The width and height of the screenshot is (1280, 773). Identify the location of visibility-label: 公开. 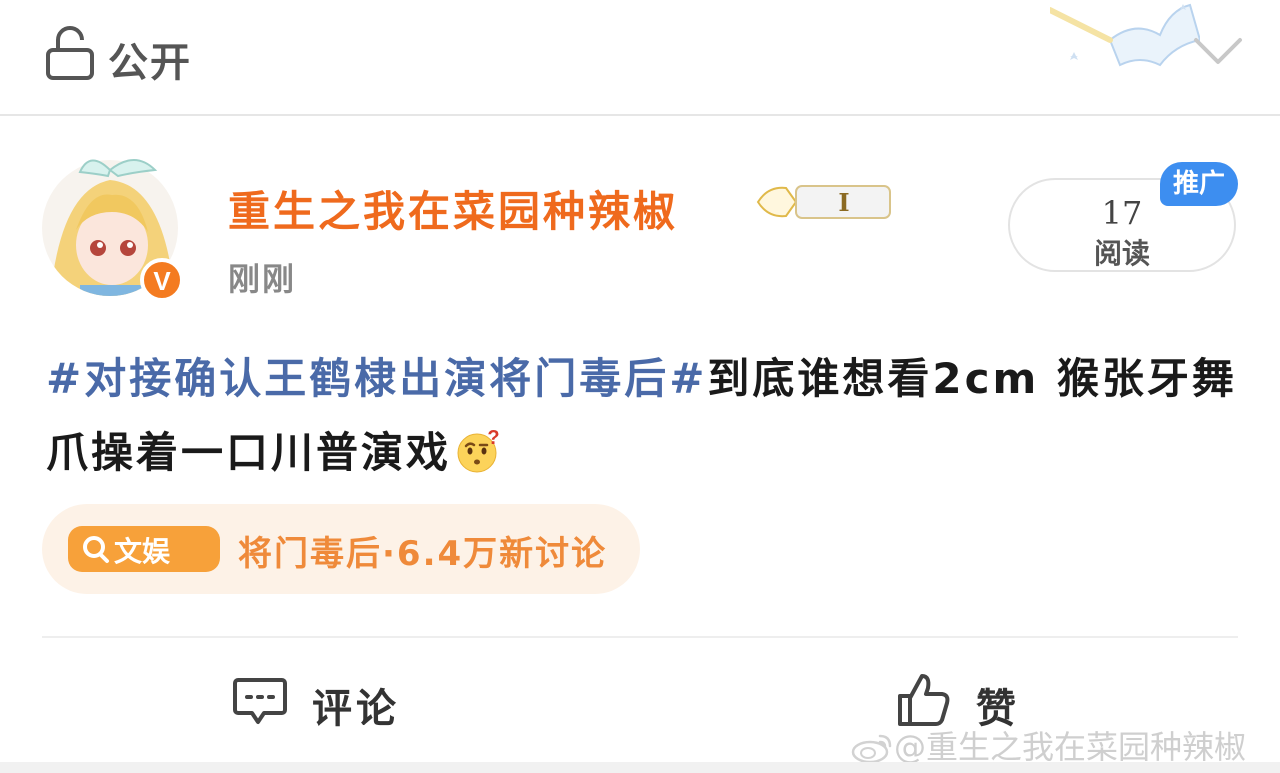
(150, 59).